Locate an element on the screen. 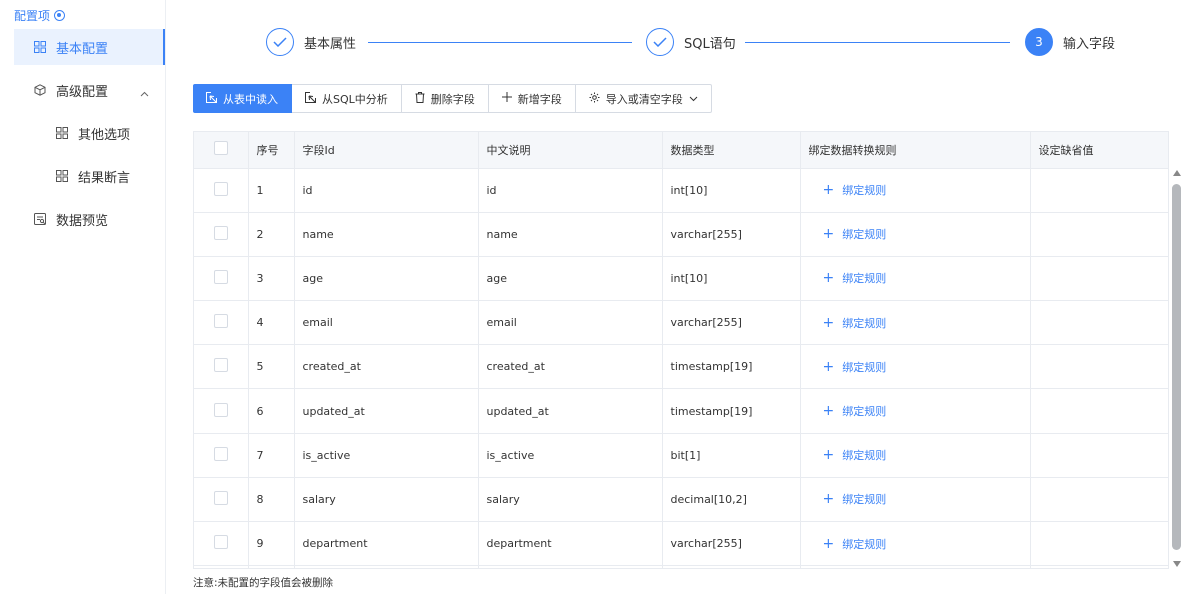  description-cell: age is located at coordinates (570, 279).